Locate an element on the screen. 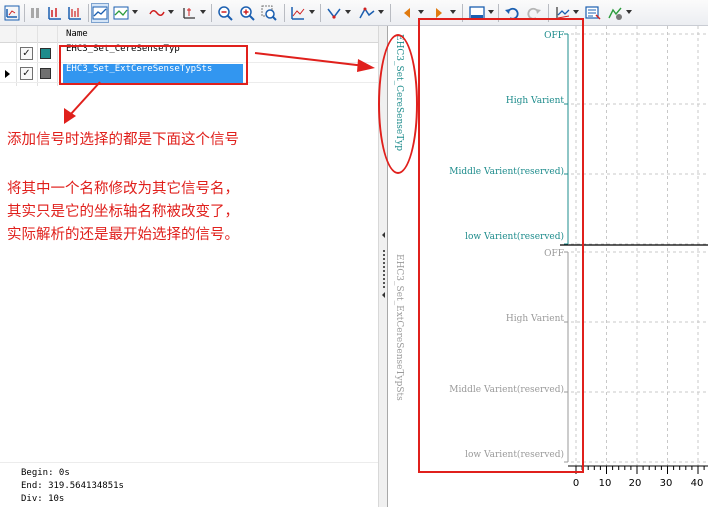 This screenshot has height=507, width=708. current-row-indicator-icon is located at coordinates (7, 74).